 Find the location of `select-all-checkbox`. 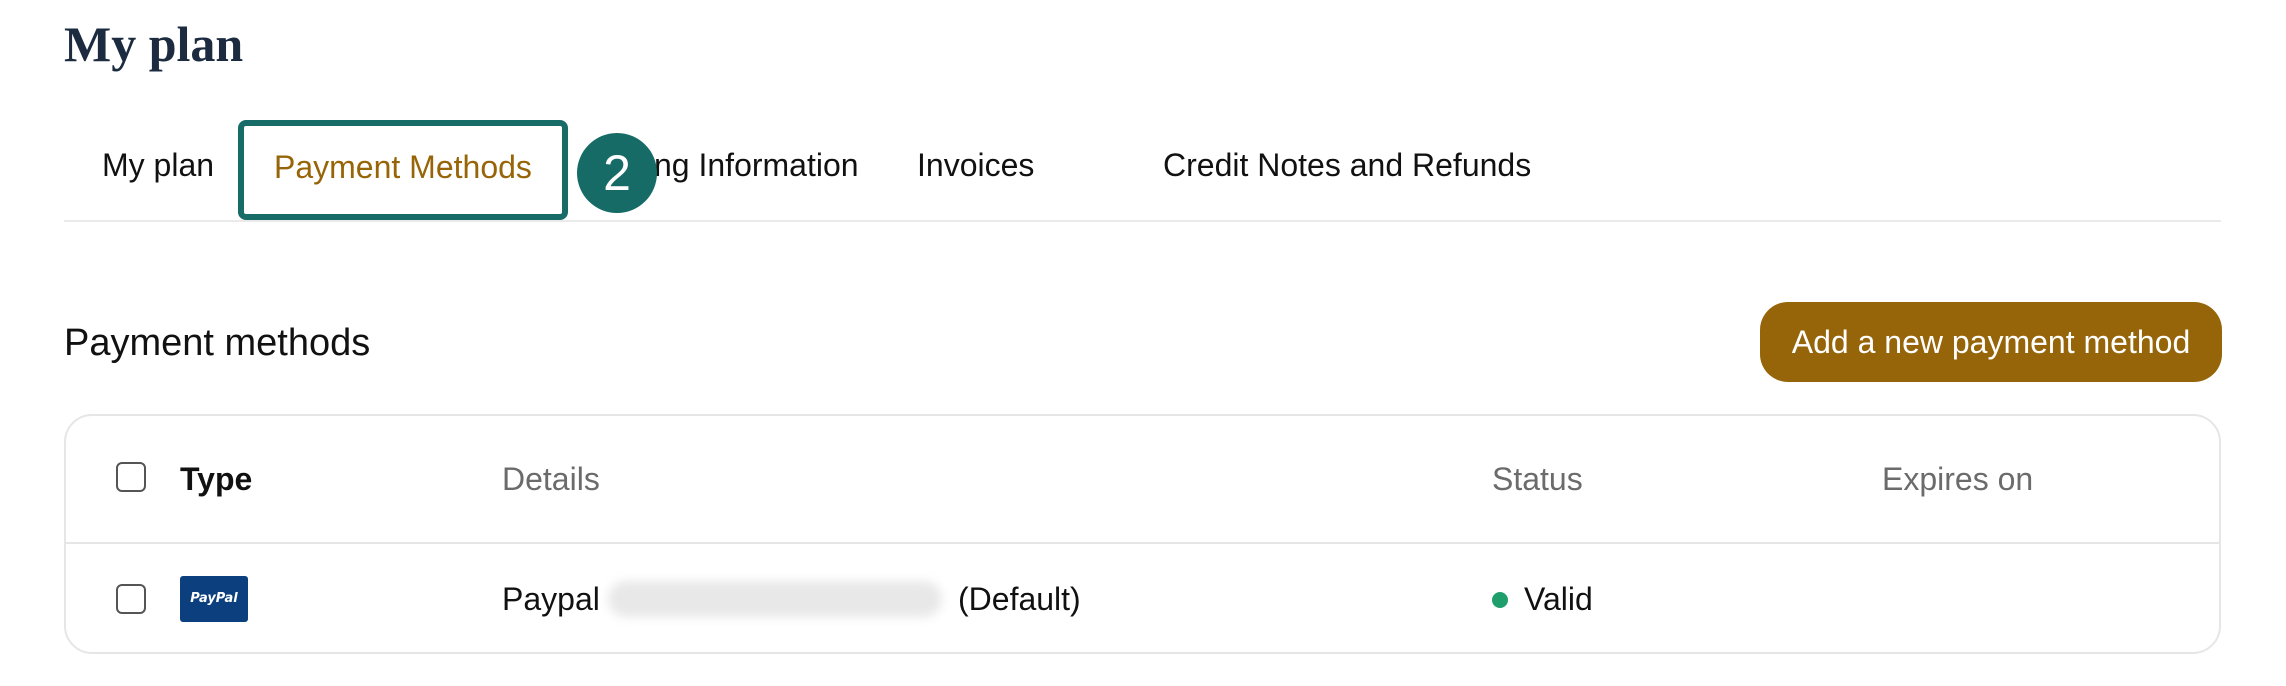

select-all-checkbox is located at coordinates (131, 477).